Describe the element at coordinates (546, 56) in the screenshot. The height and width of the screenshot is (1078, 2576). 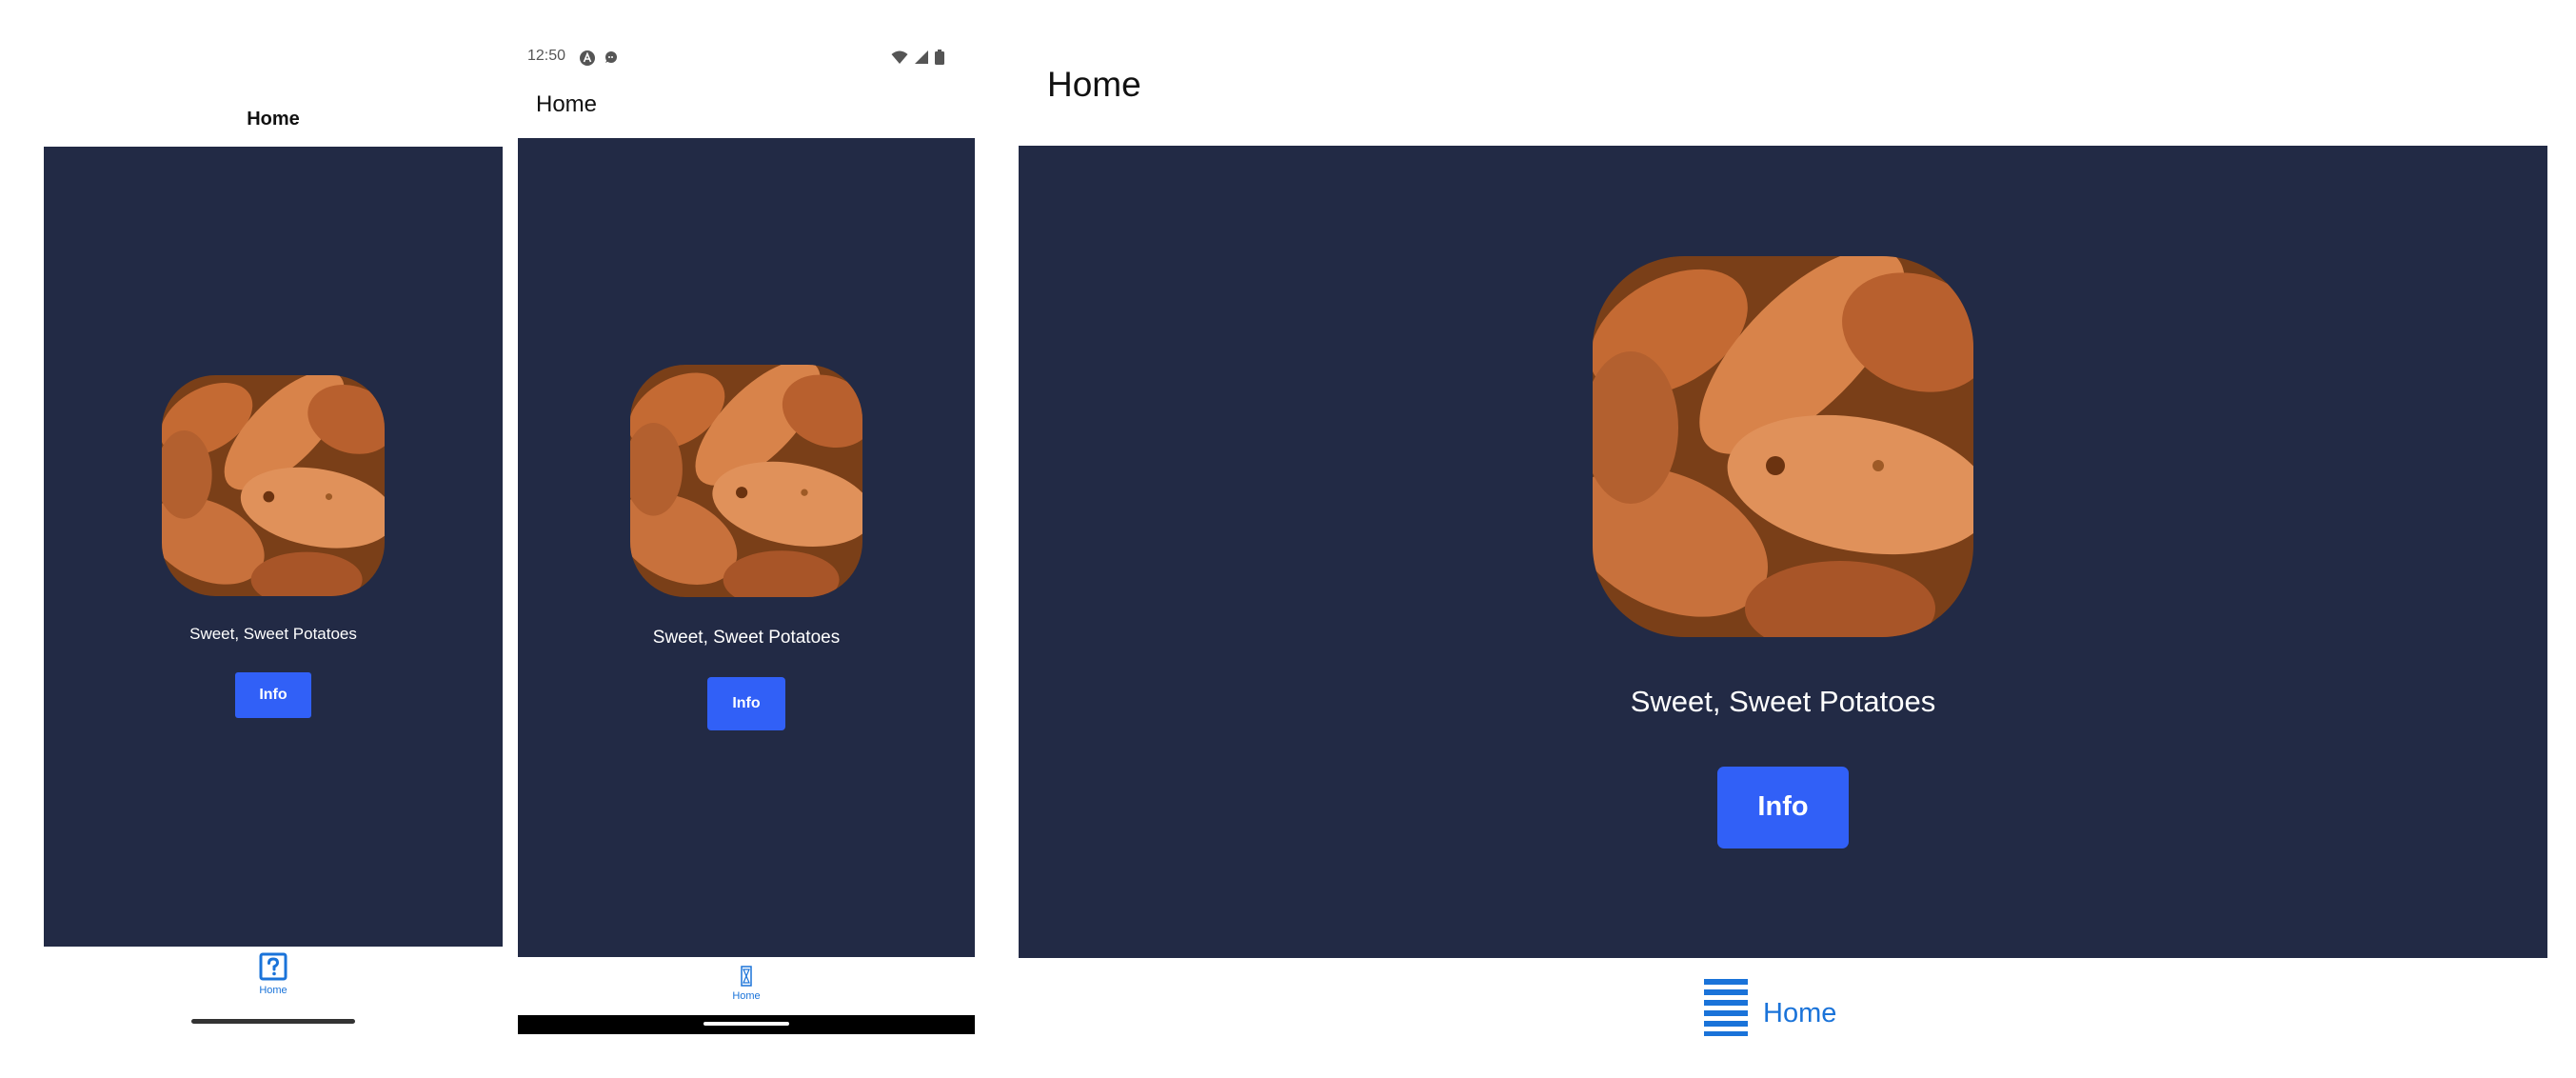
I see `status-time: 12:50` at that location.